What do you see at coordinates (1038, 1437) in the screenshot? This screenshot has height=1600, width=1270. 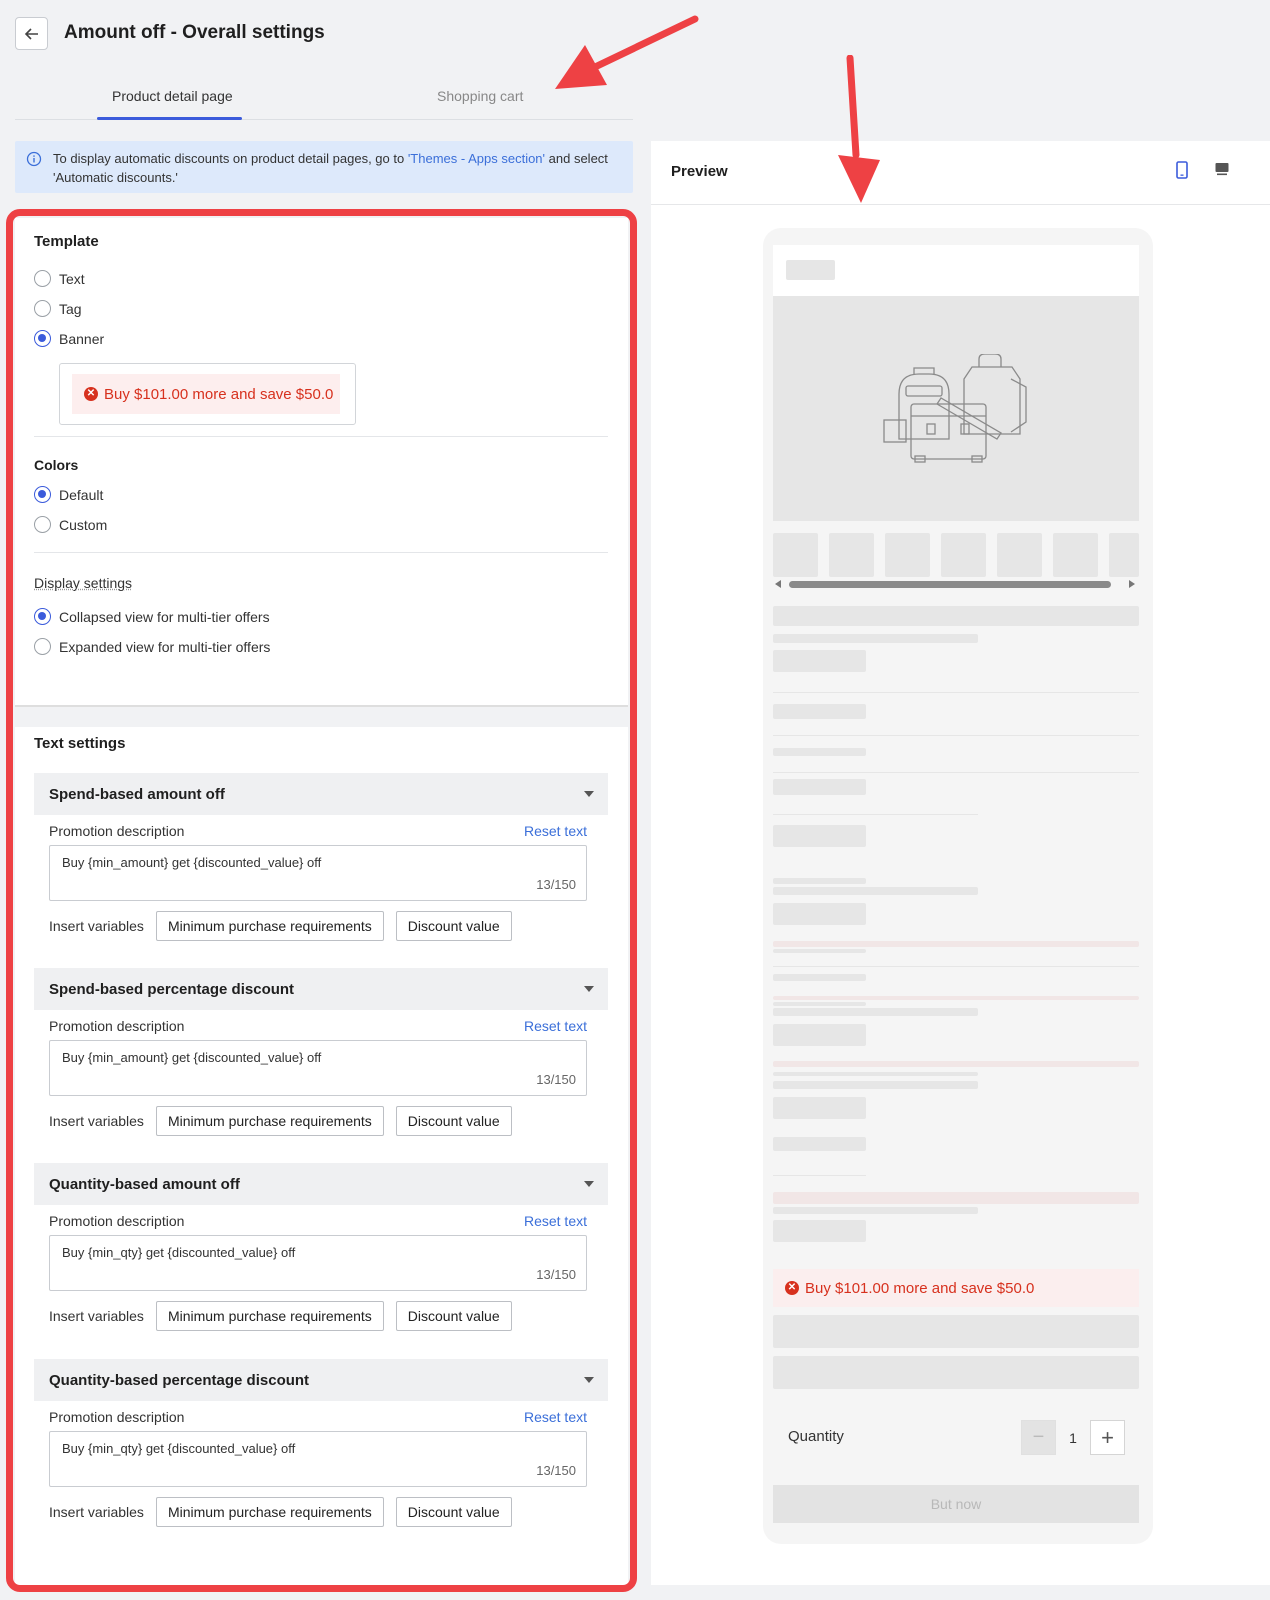 I see `quantity-decrease-button: −` at bounding box center [1038, 1437].